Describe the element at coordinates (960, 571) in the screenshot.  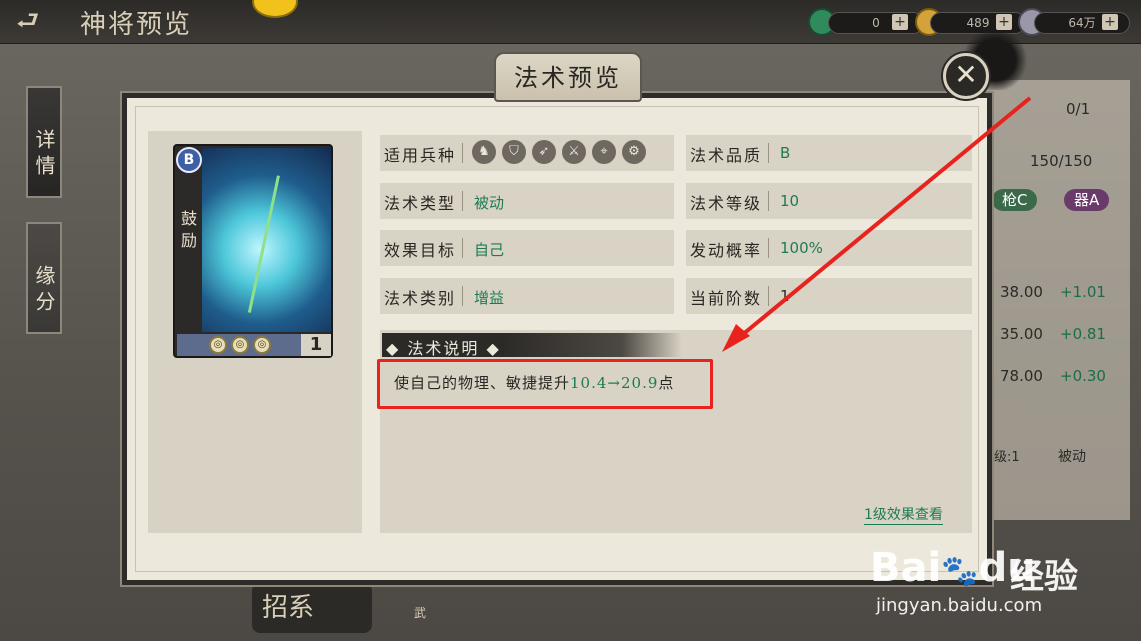
I see `paw-icon: 🐾` at that location.